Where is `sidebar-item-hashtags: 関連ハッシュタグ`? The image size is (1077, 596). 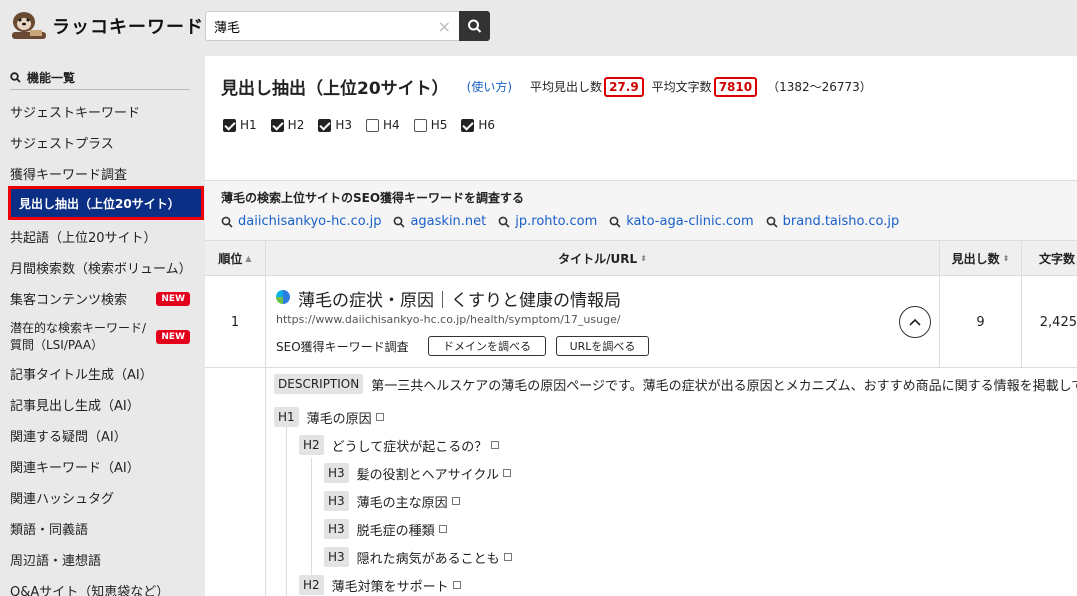 sidebar-item-hashtags: 関連ハッシュタグ is located at coordinates (102, 497).